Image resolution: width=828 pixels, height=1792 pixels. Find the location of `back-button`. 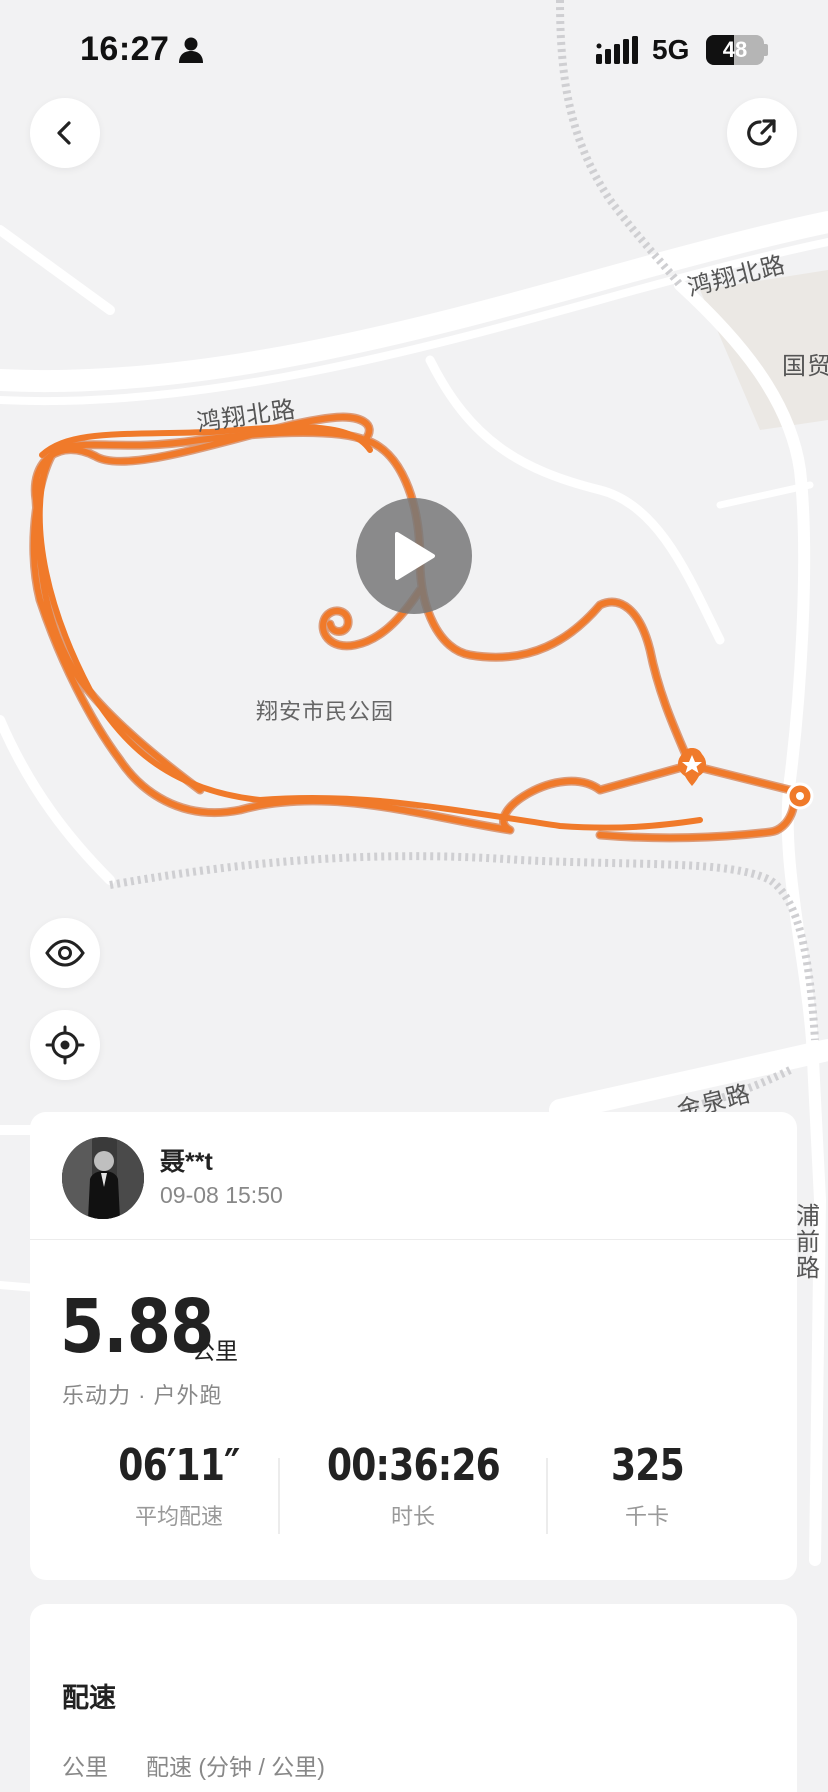

back-button is located at coordinates (65, 133).